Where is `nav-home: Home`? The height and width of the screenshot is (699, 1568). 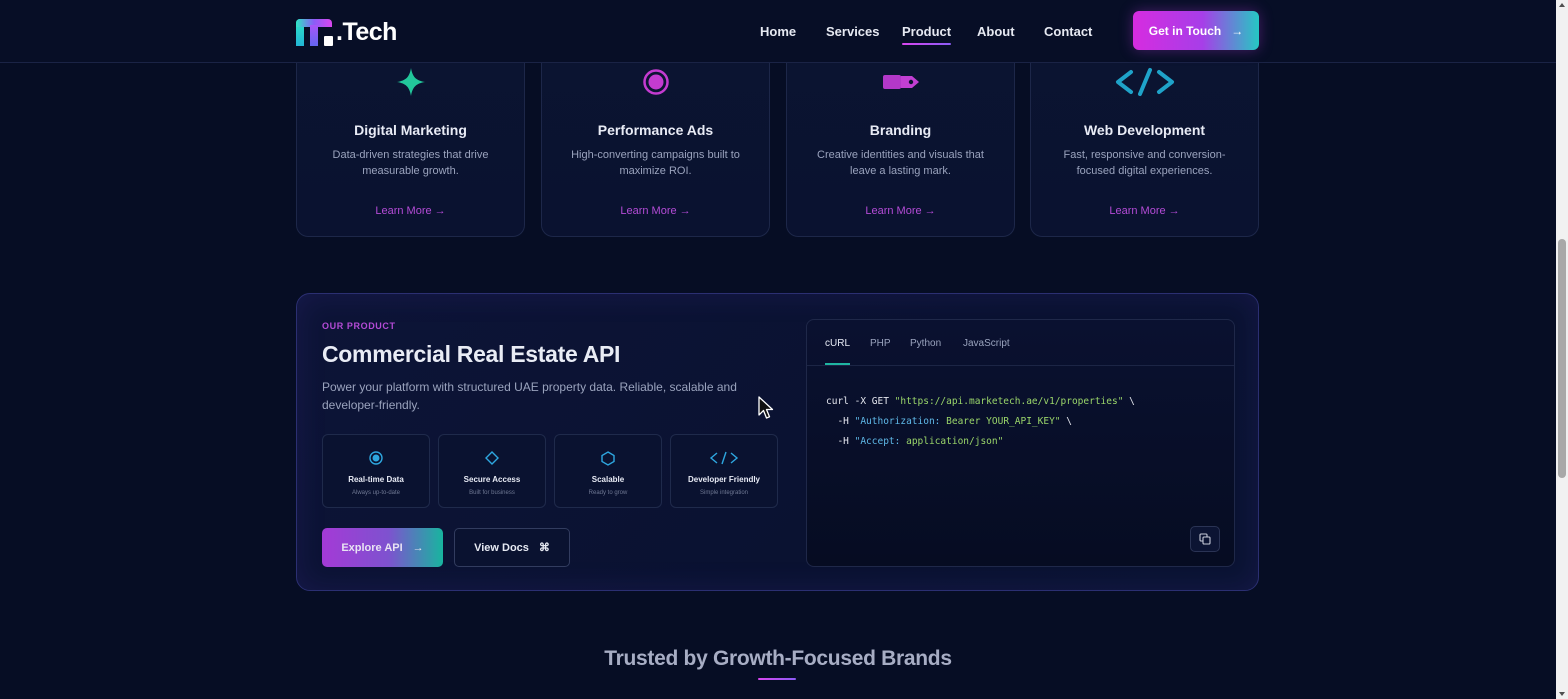
nav-home: Home is located at coordinates (778, 31).